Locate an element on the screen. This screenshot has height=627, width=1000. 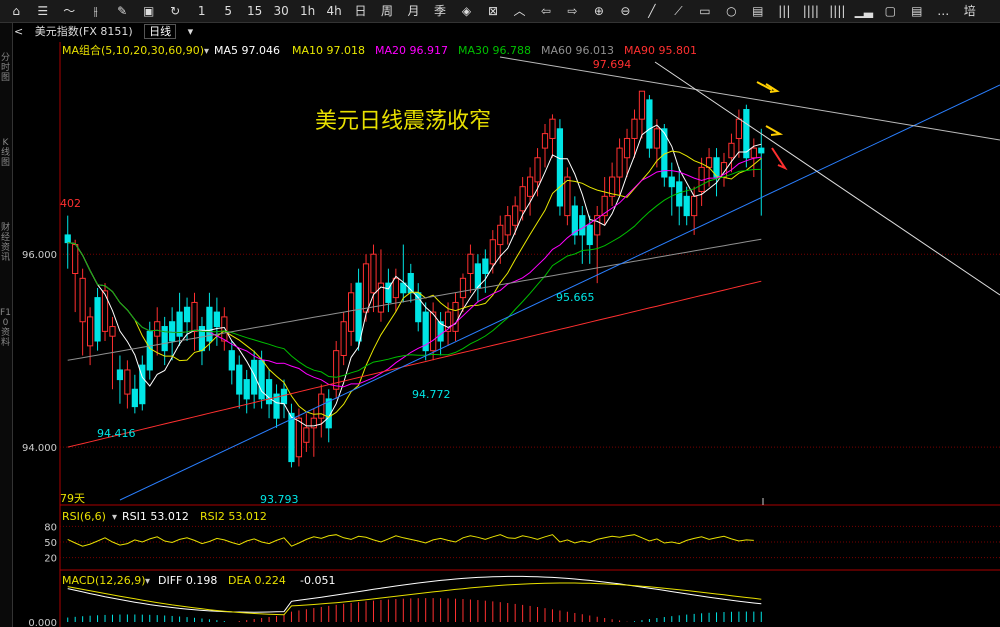
sidebar-tab-0: 分时图 is located at coordinates (5, 68).